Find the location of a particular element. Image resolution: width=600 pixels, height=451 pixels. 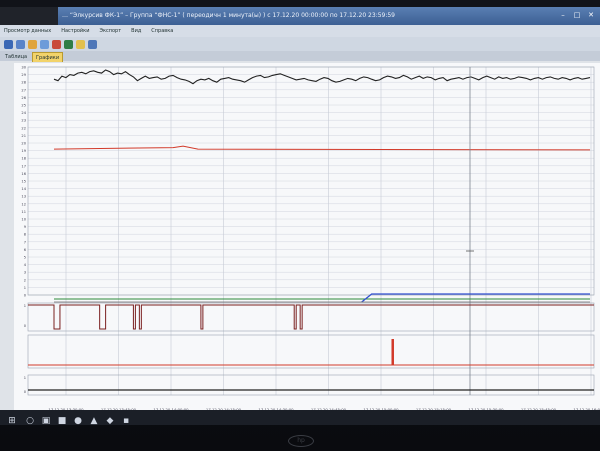

series-line-black is located at coordinates (322, 77).